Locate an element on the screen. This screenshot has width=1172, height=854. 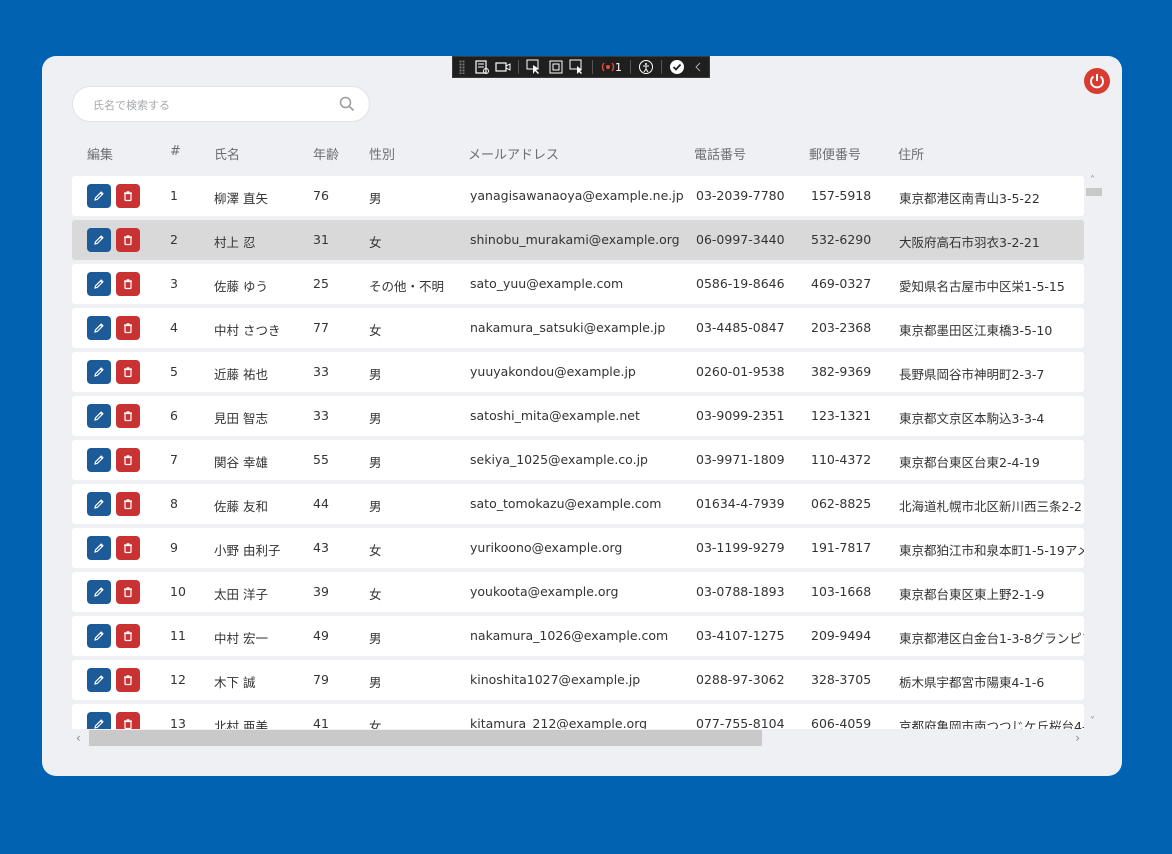
power-button is located at coordinates (1097, 81).